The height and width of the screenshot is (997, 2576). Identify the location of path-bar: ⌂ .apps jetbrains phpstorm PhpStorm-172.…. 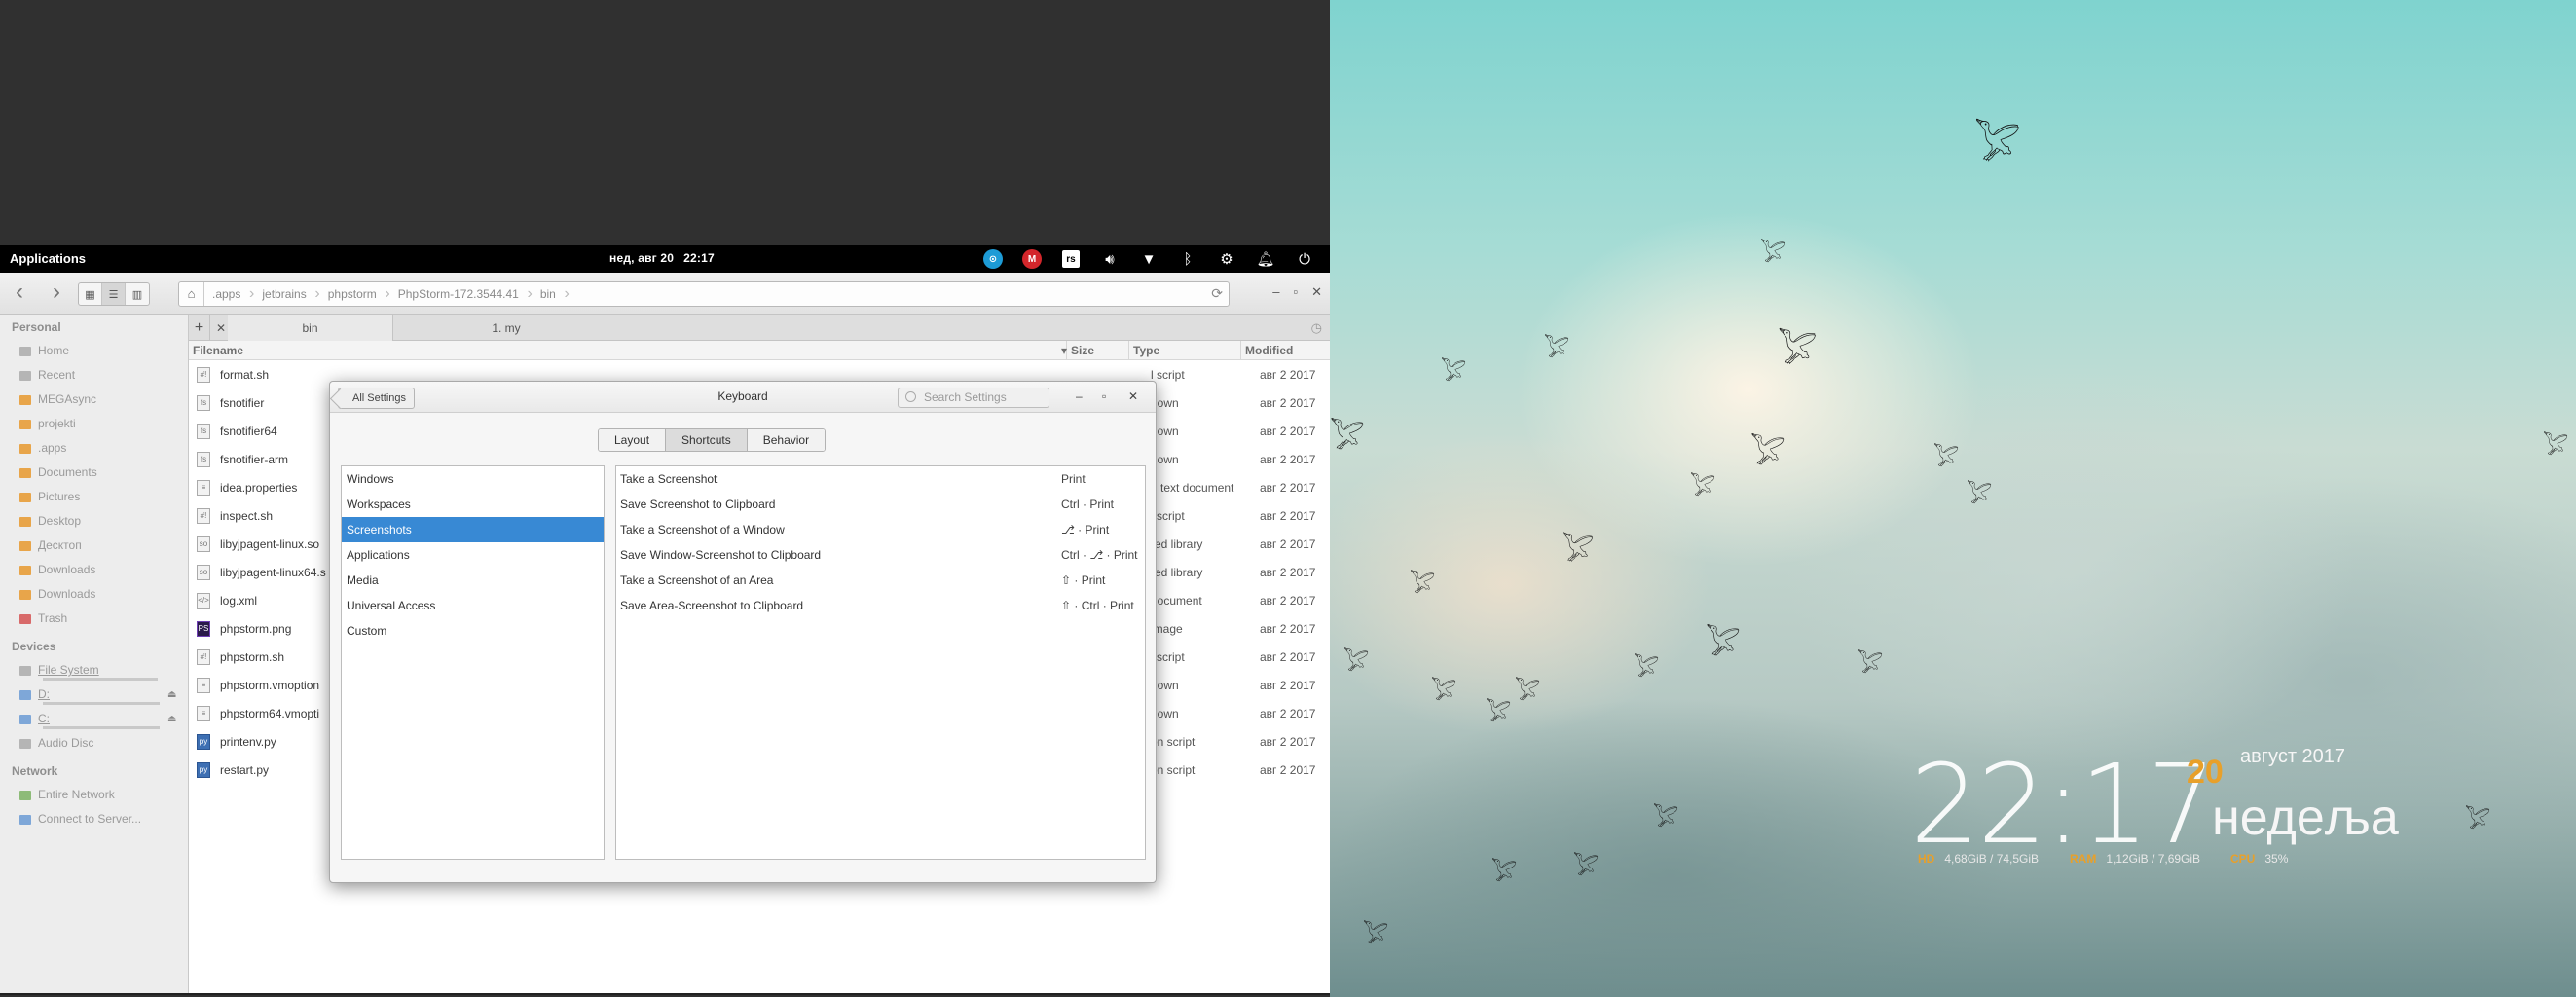
(704, 294).